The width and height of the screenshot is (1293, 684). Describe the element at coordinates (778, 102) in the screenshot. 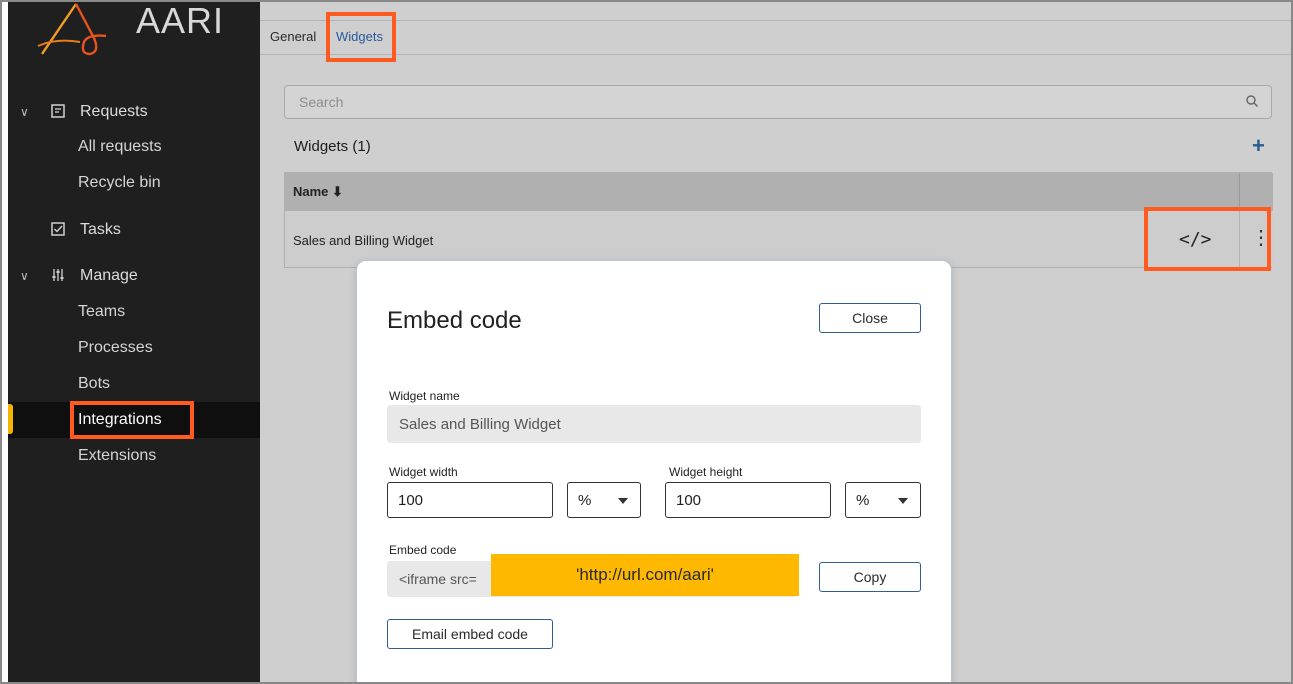

I see `search-input: Search` at that location.